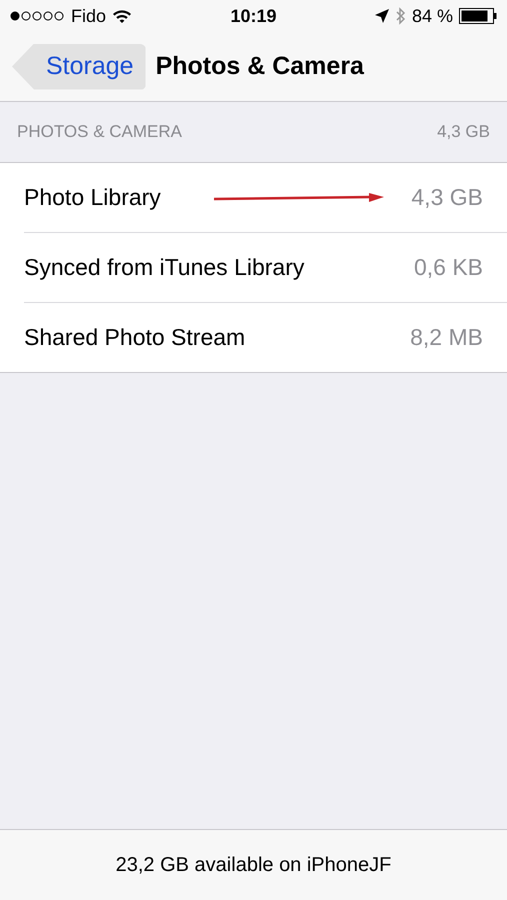  Describe the element at coordinates (448, 267) in the screenshot. I see `row-size: 0,6 KB` at that location.